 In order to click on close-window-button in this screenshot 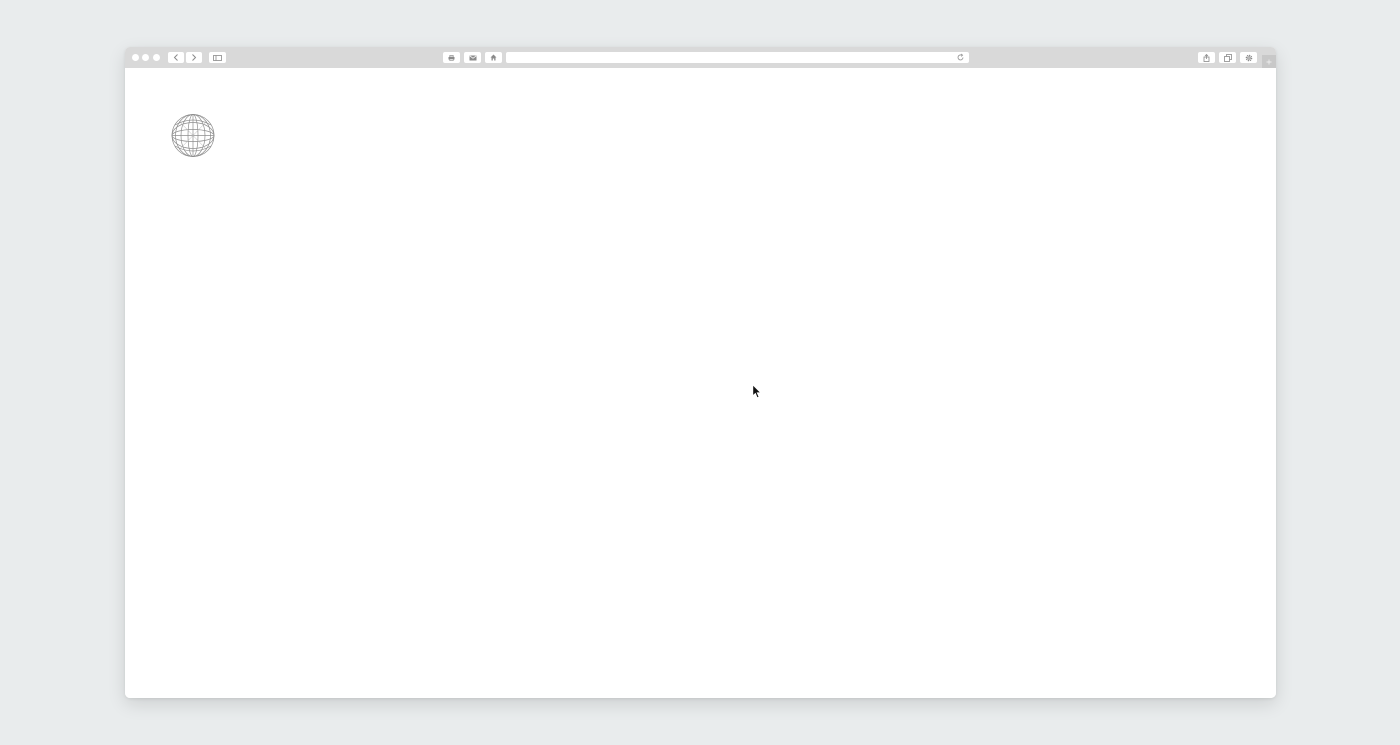, I will do `click(135, 57)`.